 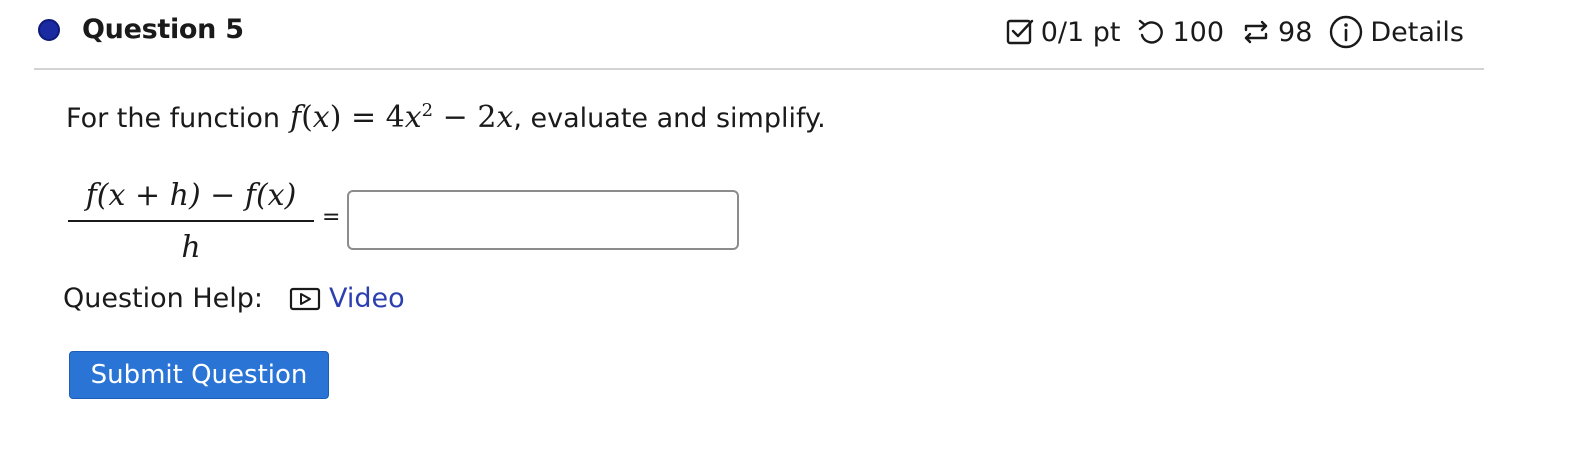 I want to click on fraction-denominator: h, so click(x=191, y=247).